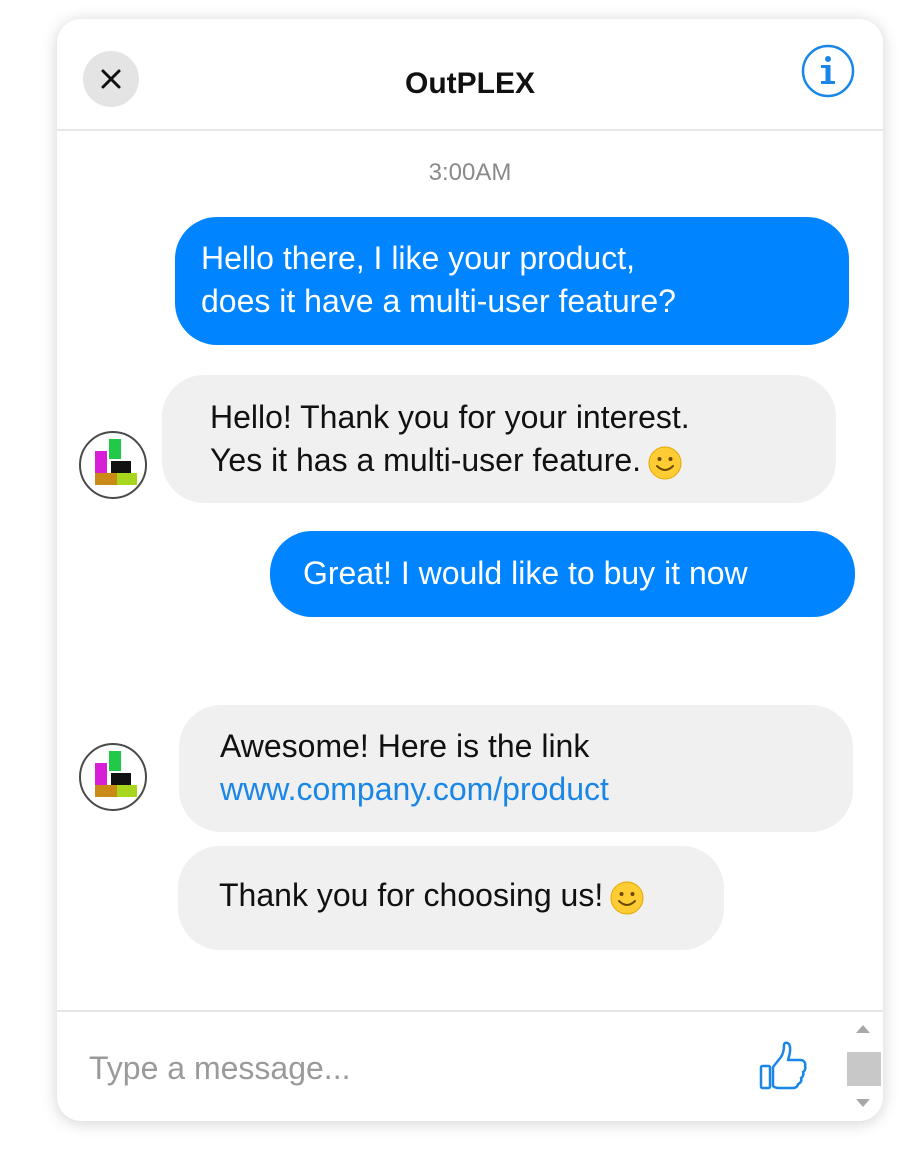 The image size is (915, 1173). What do you see at coordinates (399, 1068) in the screenshot?
I see `message-input` at bounding box center [399, 1068].